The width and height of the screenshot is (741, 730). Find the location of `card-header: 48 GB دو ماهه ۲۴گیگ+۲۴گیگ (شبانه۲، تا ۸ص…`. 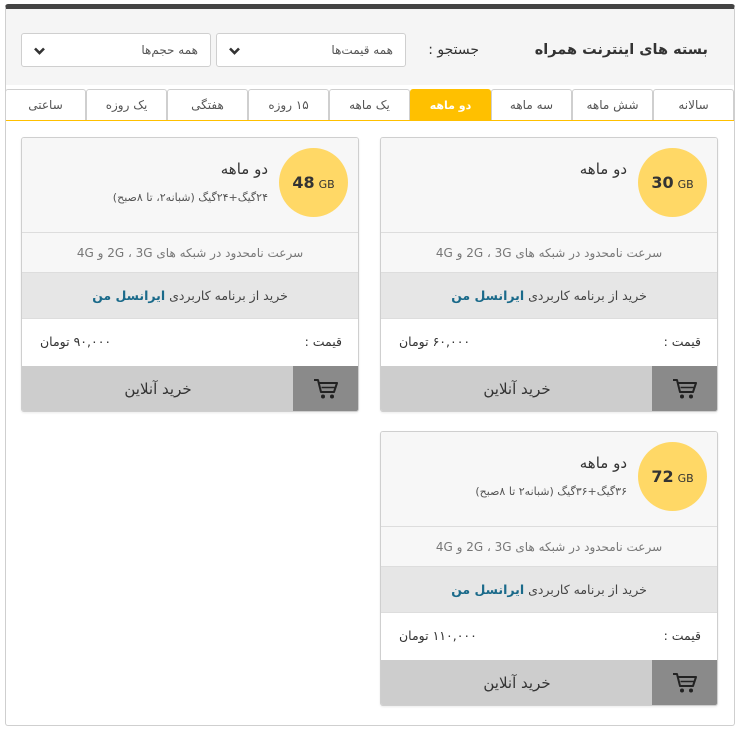

card-header: 48 GB دو ماهه ۲۴گیگ+۲۴گیگ (شبانه۲، تا ۸ص… is located at coordinates (190, 185).